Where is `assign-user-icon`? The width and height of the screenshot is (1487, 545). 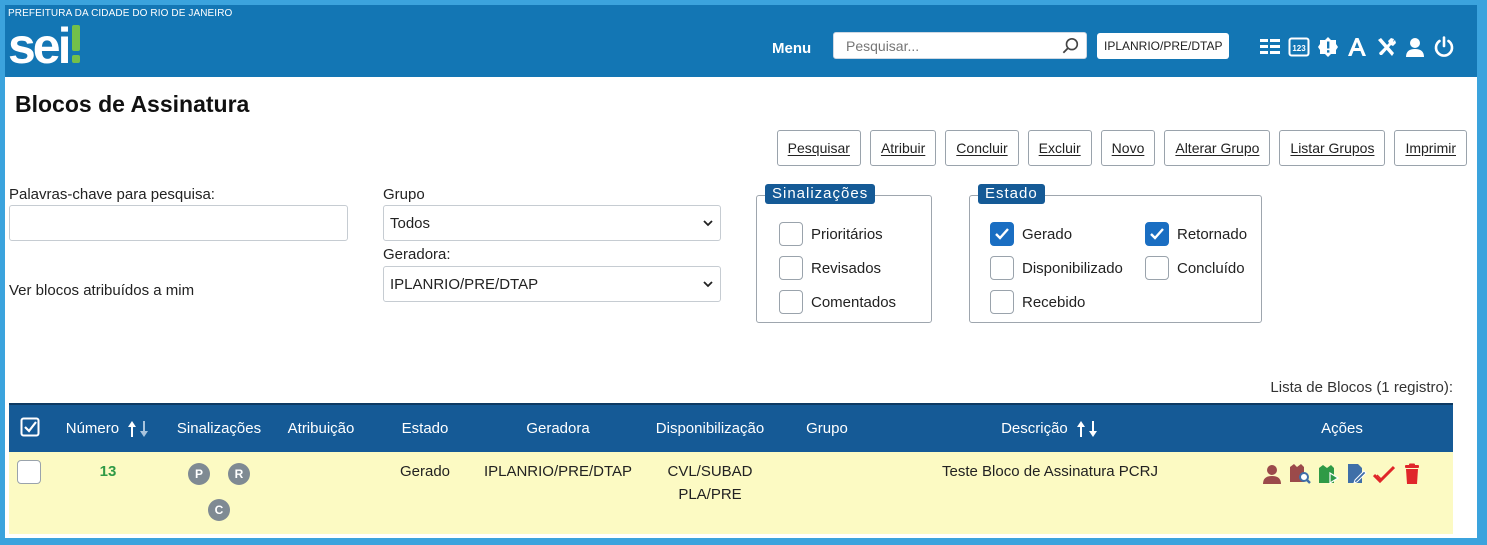
assign-user-icon is located at coordinates (1272, 474).